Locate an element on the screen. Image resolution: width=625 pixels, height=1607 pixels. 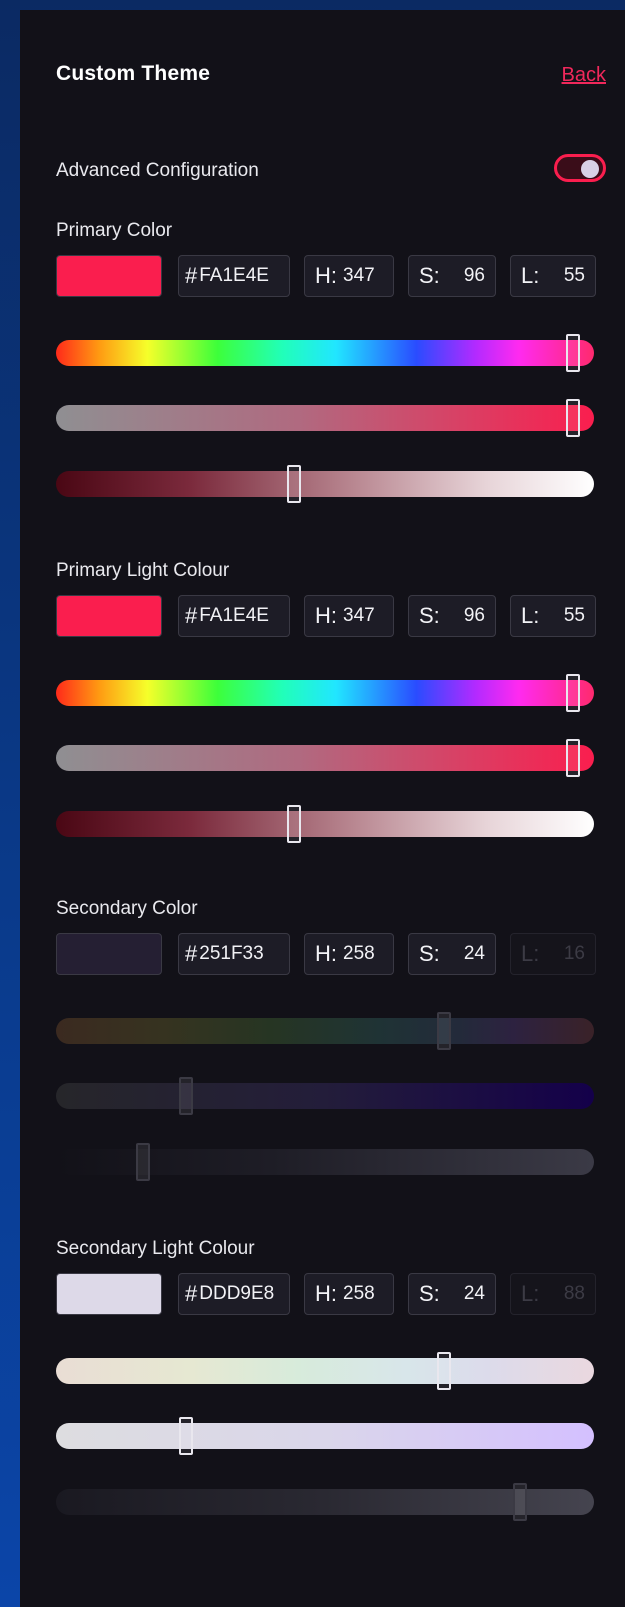
lightness-input: L: 88 is located at coordinates (553, 1294).